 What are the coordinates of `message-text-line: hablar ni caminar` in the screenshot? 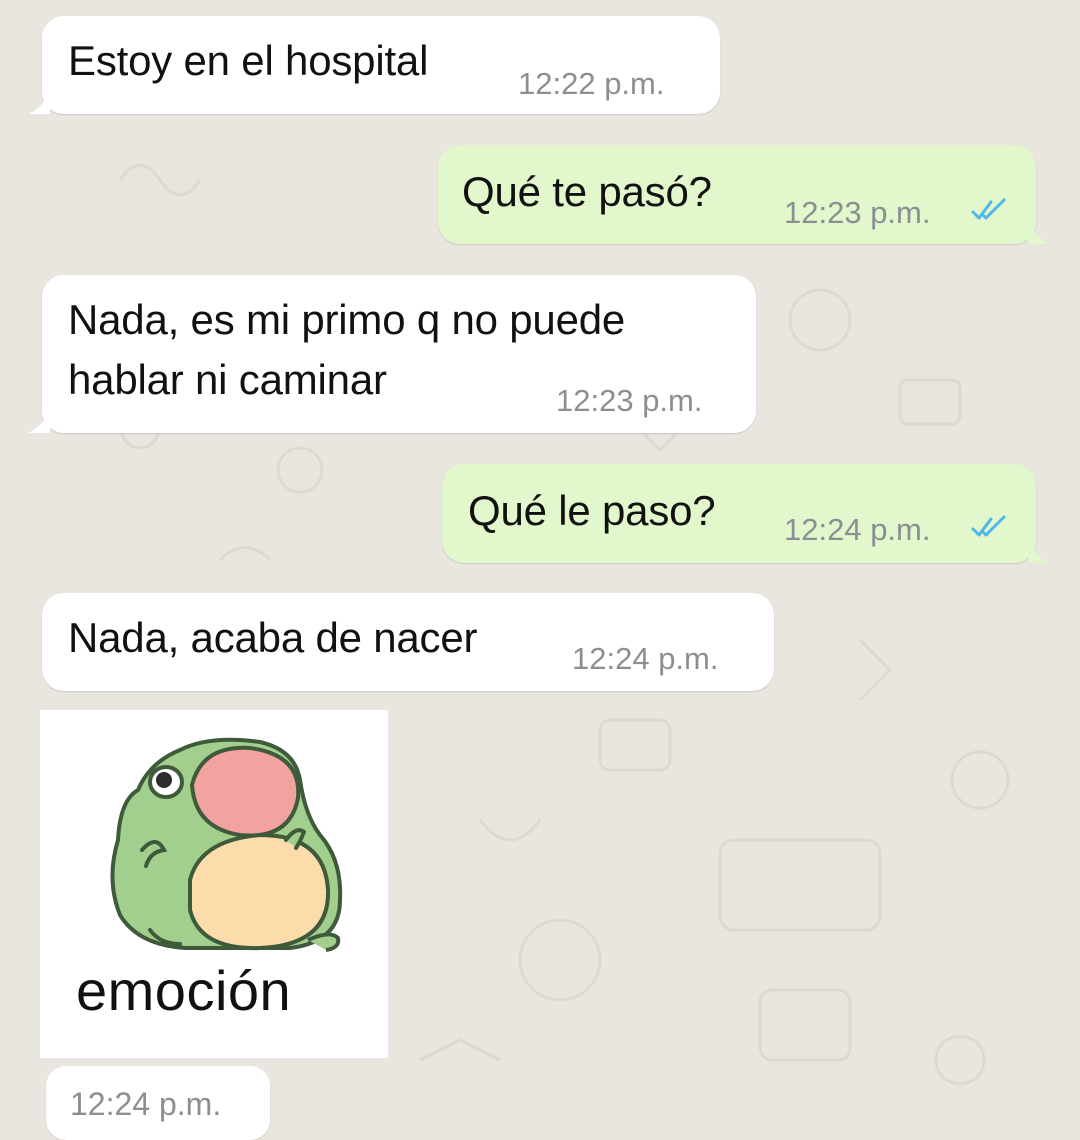 It's located at (227, 379).